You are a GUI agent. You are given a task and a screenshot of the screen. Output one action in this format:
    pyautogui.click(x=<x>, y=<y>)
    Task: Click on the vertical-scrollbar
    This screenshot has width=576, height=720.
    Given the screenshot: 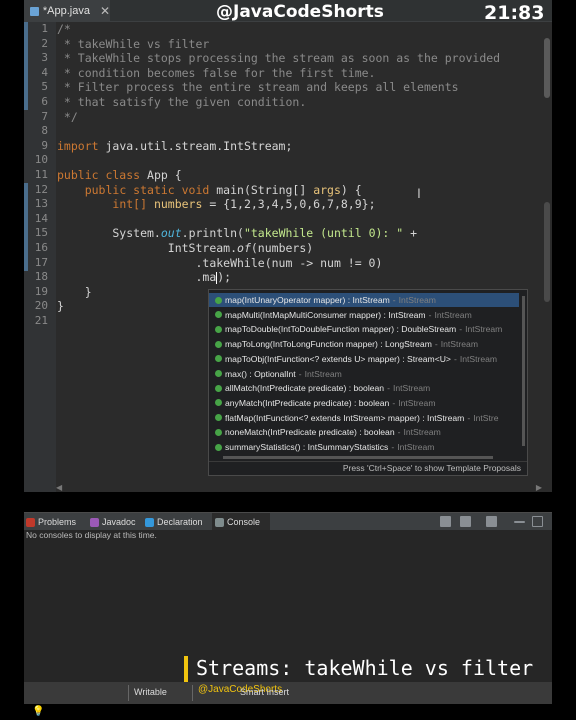 What is the action you would take?
    pyautogui.click(x=547, y=253)
    